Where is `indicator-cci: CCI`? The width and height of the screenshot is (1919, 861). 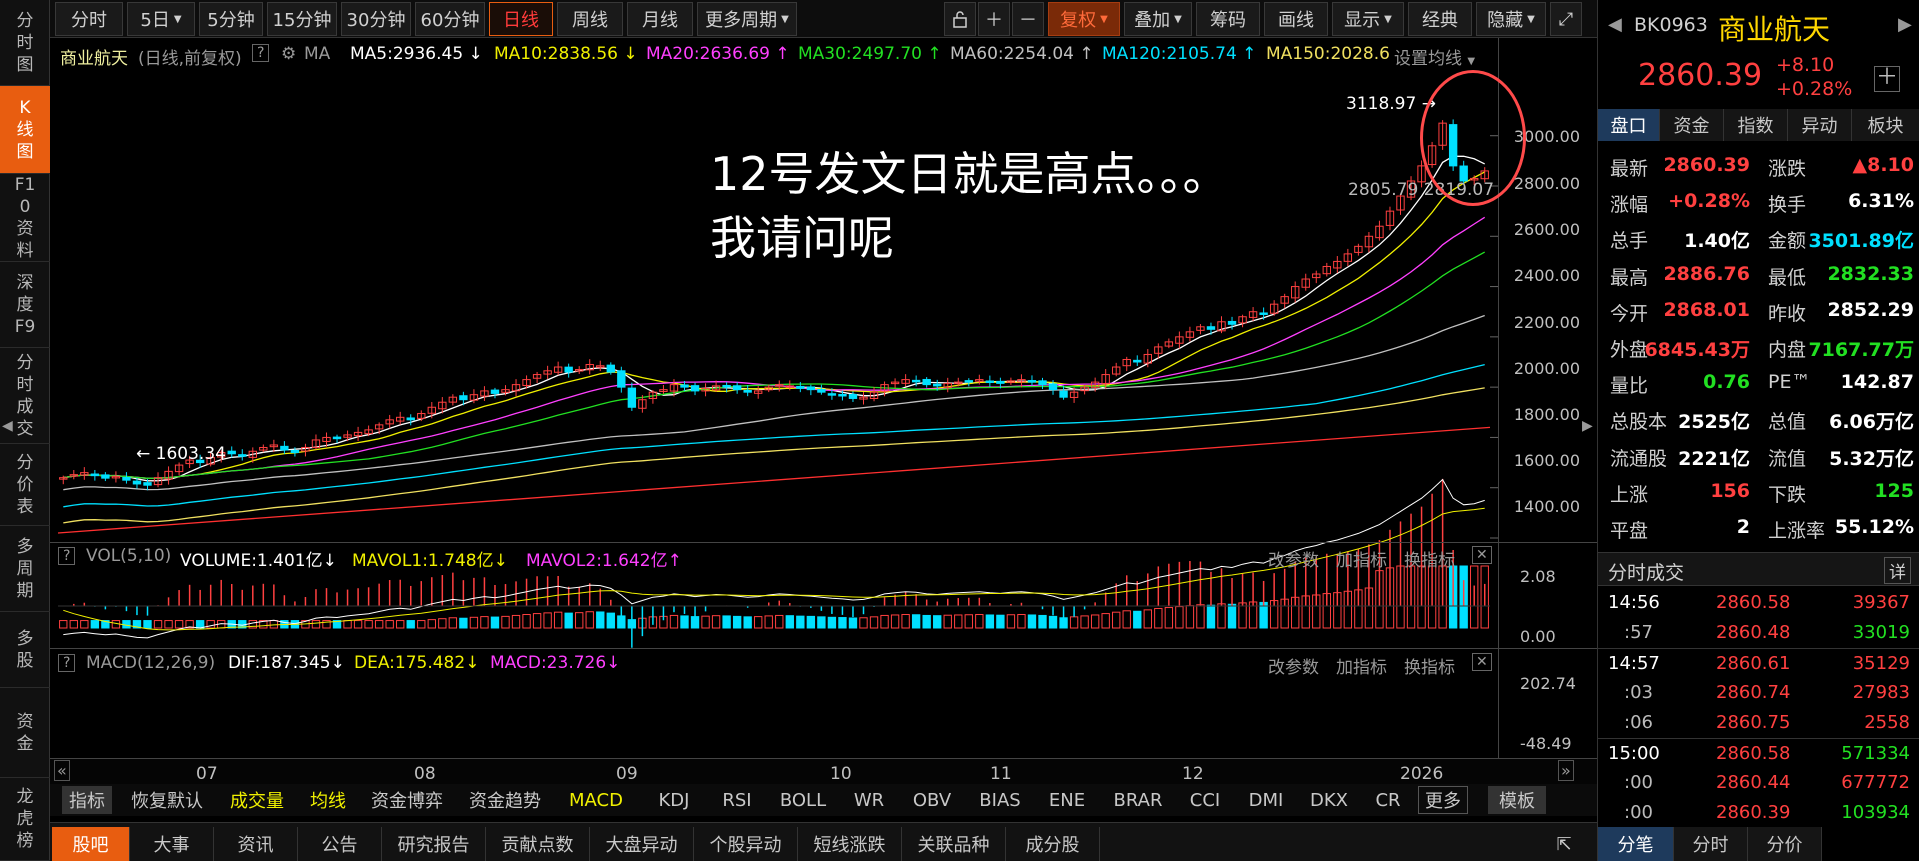 indicator-cci: CCI is located at coordinates (1205, 800).